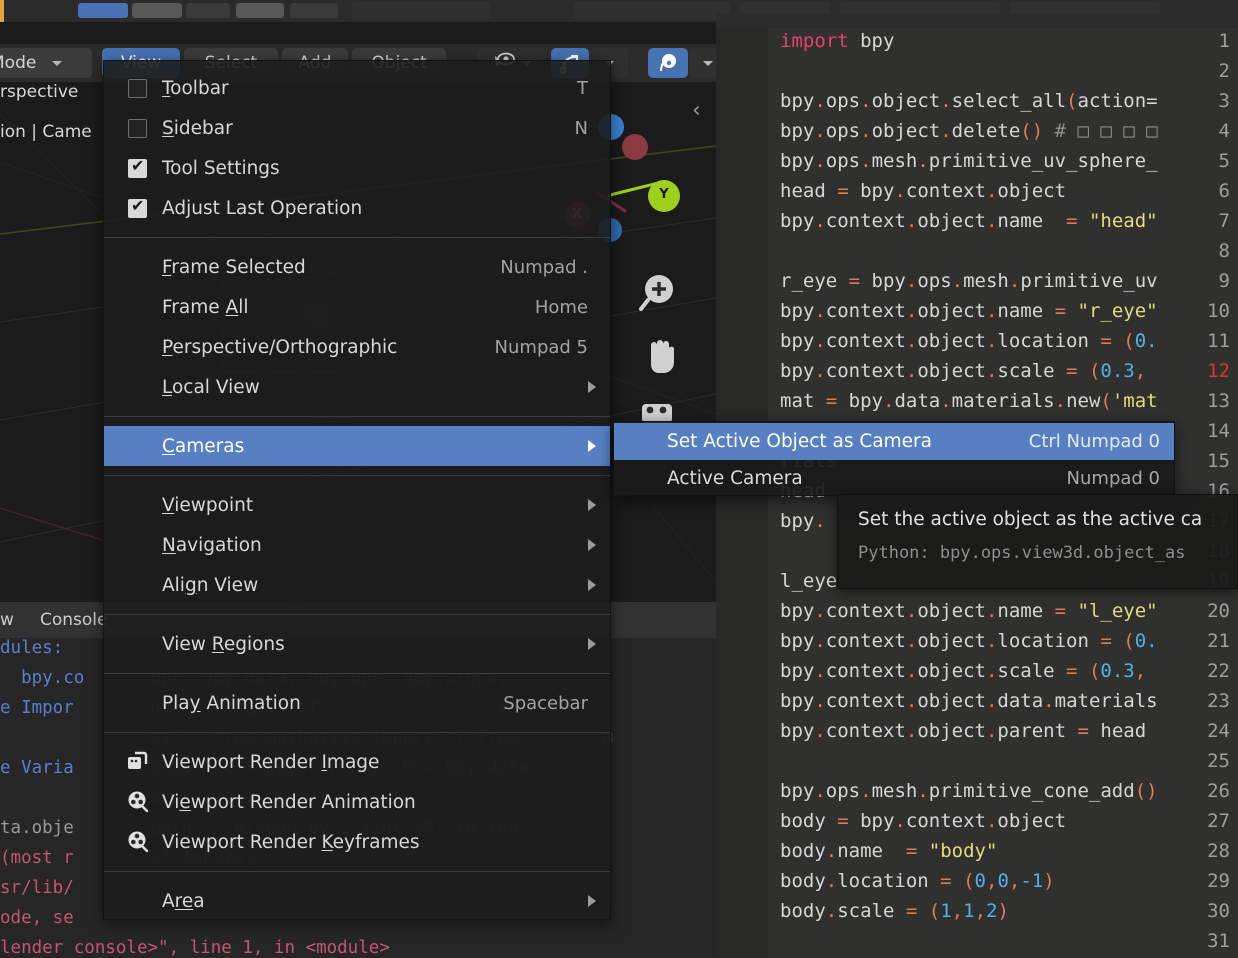 This screenshot has width=1238, height=958. I want to click on menu-item-label: Frame Selected, so click(234, 267).